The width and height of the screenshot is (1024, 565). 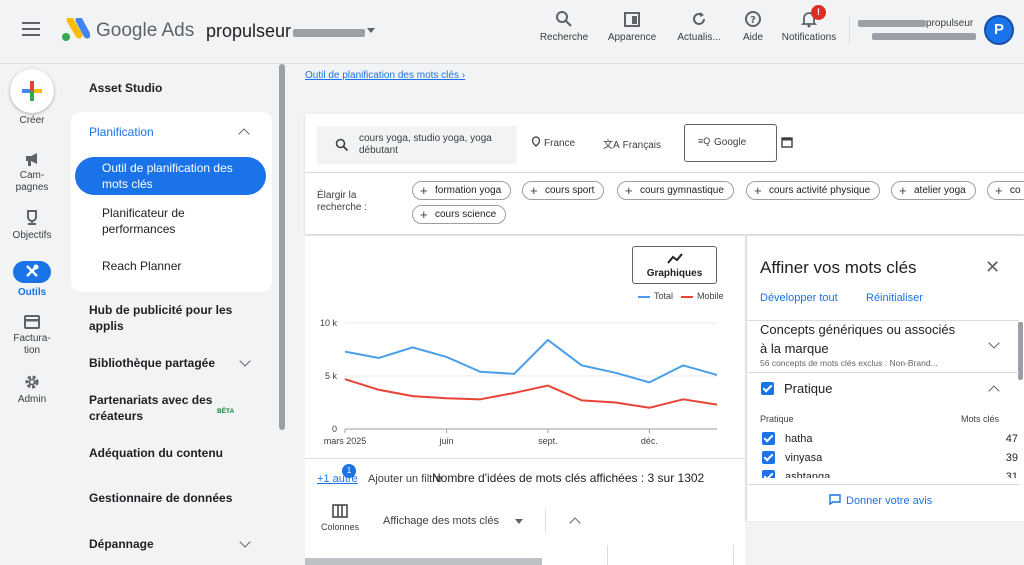 What do you see at coordinates (787, 142) in the screenshot?
I see `calendar-icon` at bounding box center [787, 142].